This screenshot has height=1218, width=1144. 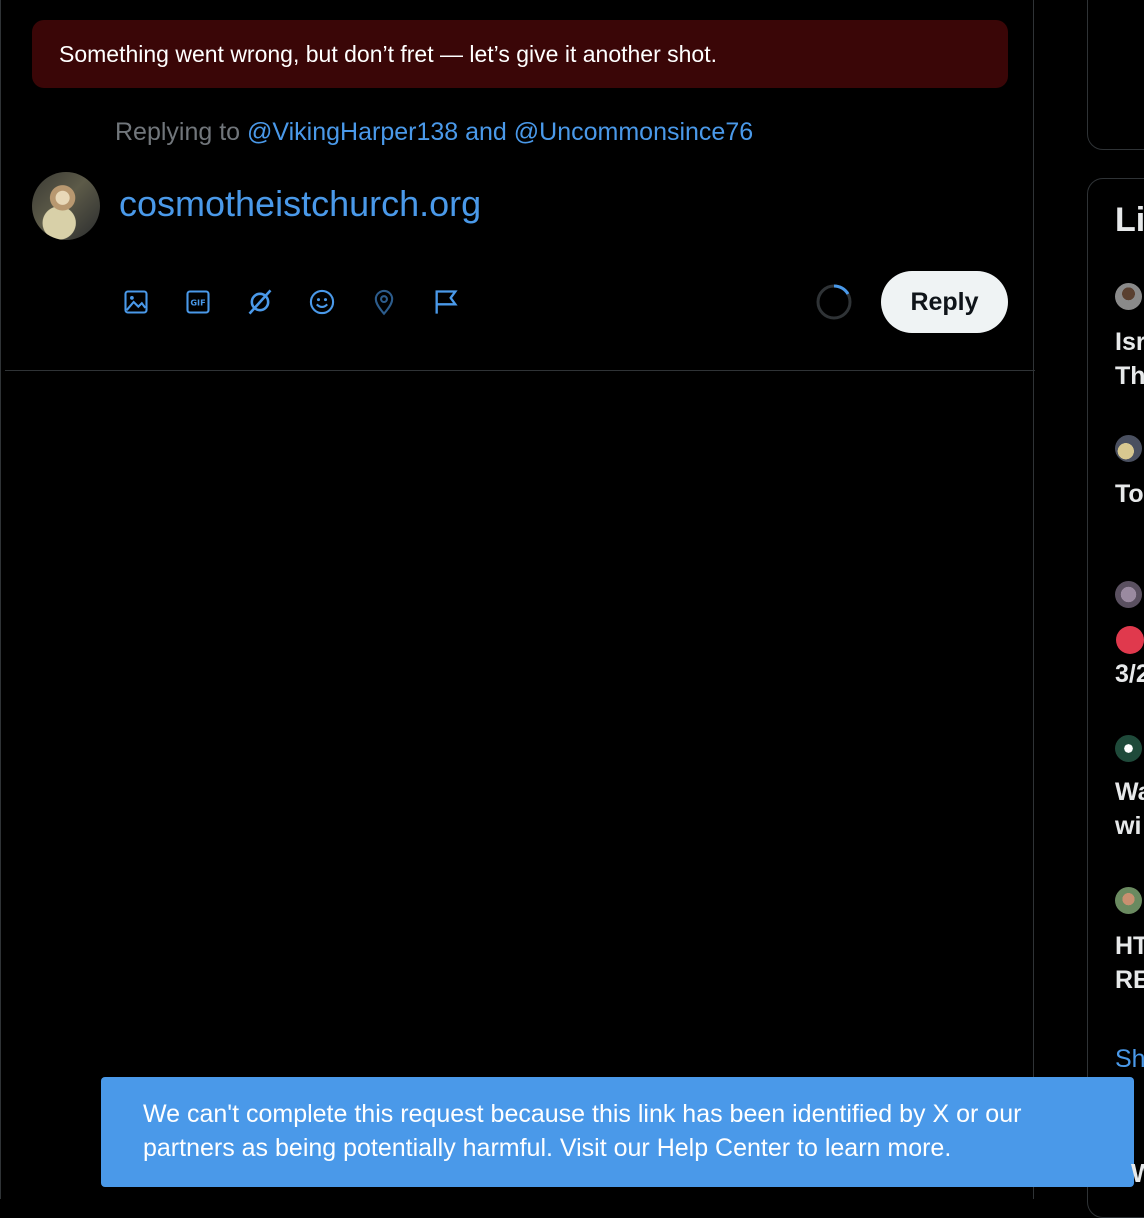 I want to click on schedule-flag-button, so click(x=446, y=302).